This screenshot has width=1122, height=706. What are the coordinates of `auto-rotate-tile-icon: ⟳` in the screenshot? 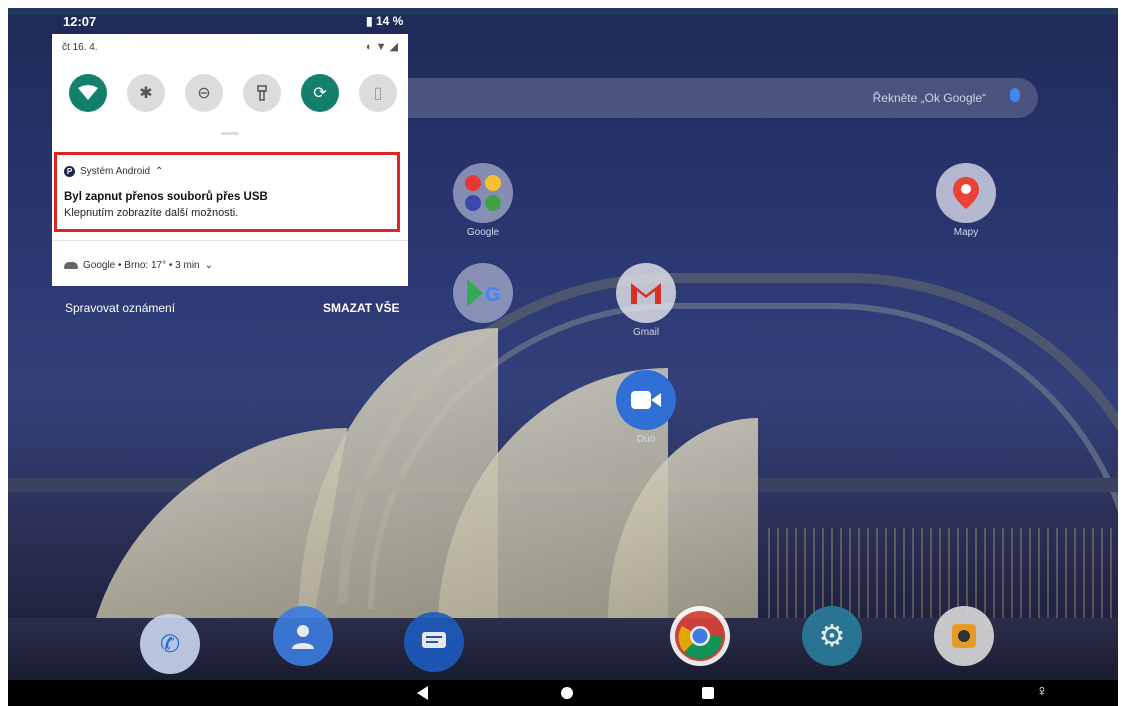 It's located at (320, 93).